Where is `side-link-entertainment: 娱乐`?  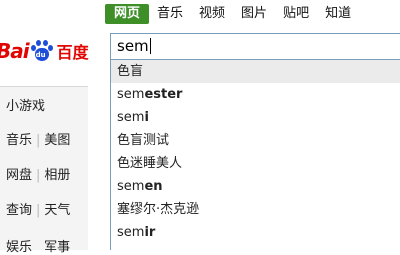
side-link-entertainment: 娱乐 is located at coordinates (19, 247).